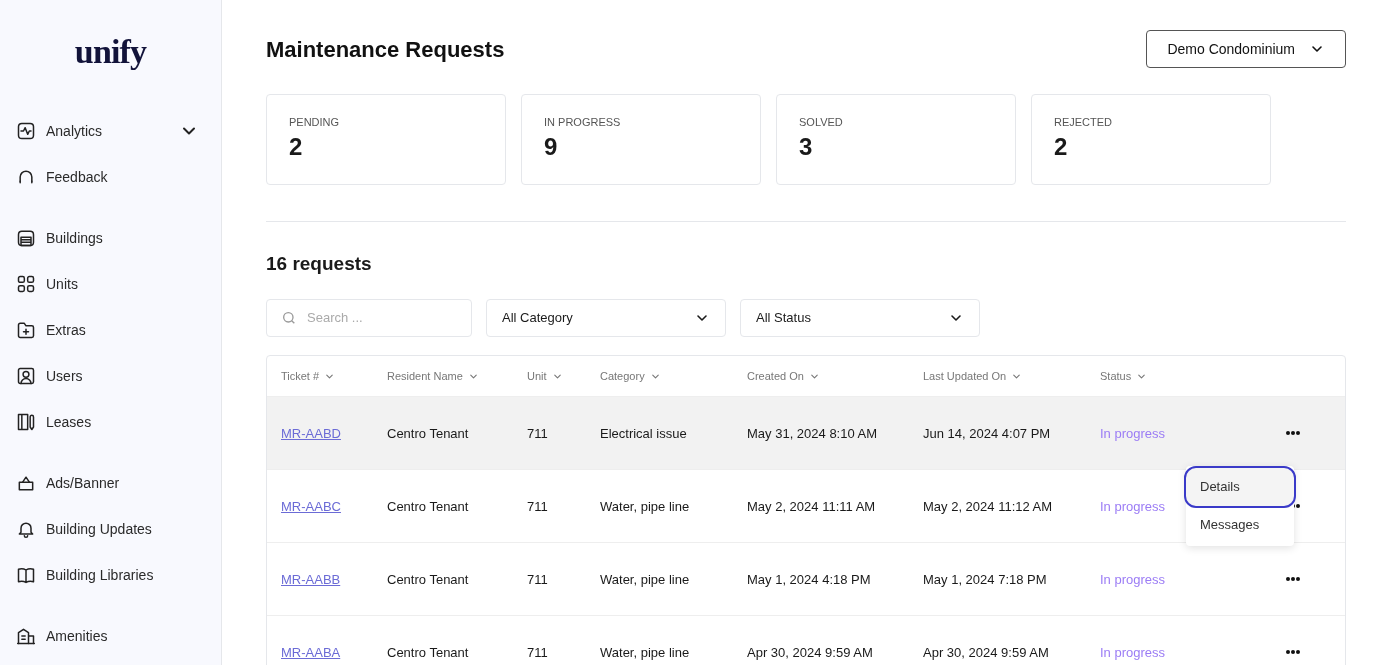 Image resolution: width=1387 pixels, height=665 pixels. I want to click on requests-count: 16 requests, so click(319, 264).